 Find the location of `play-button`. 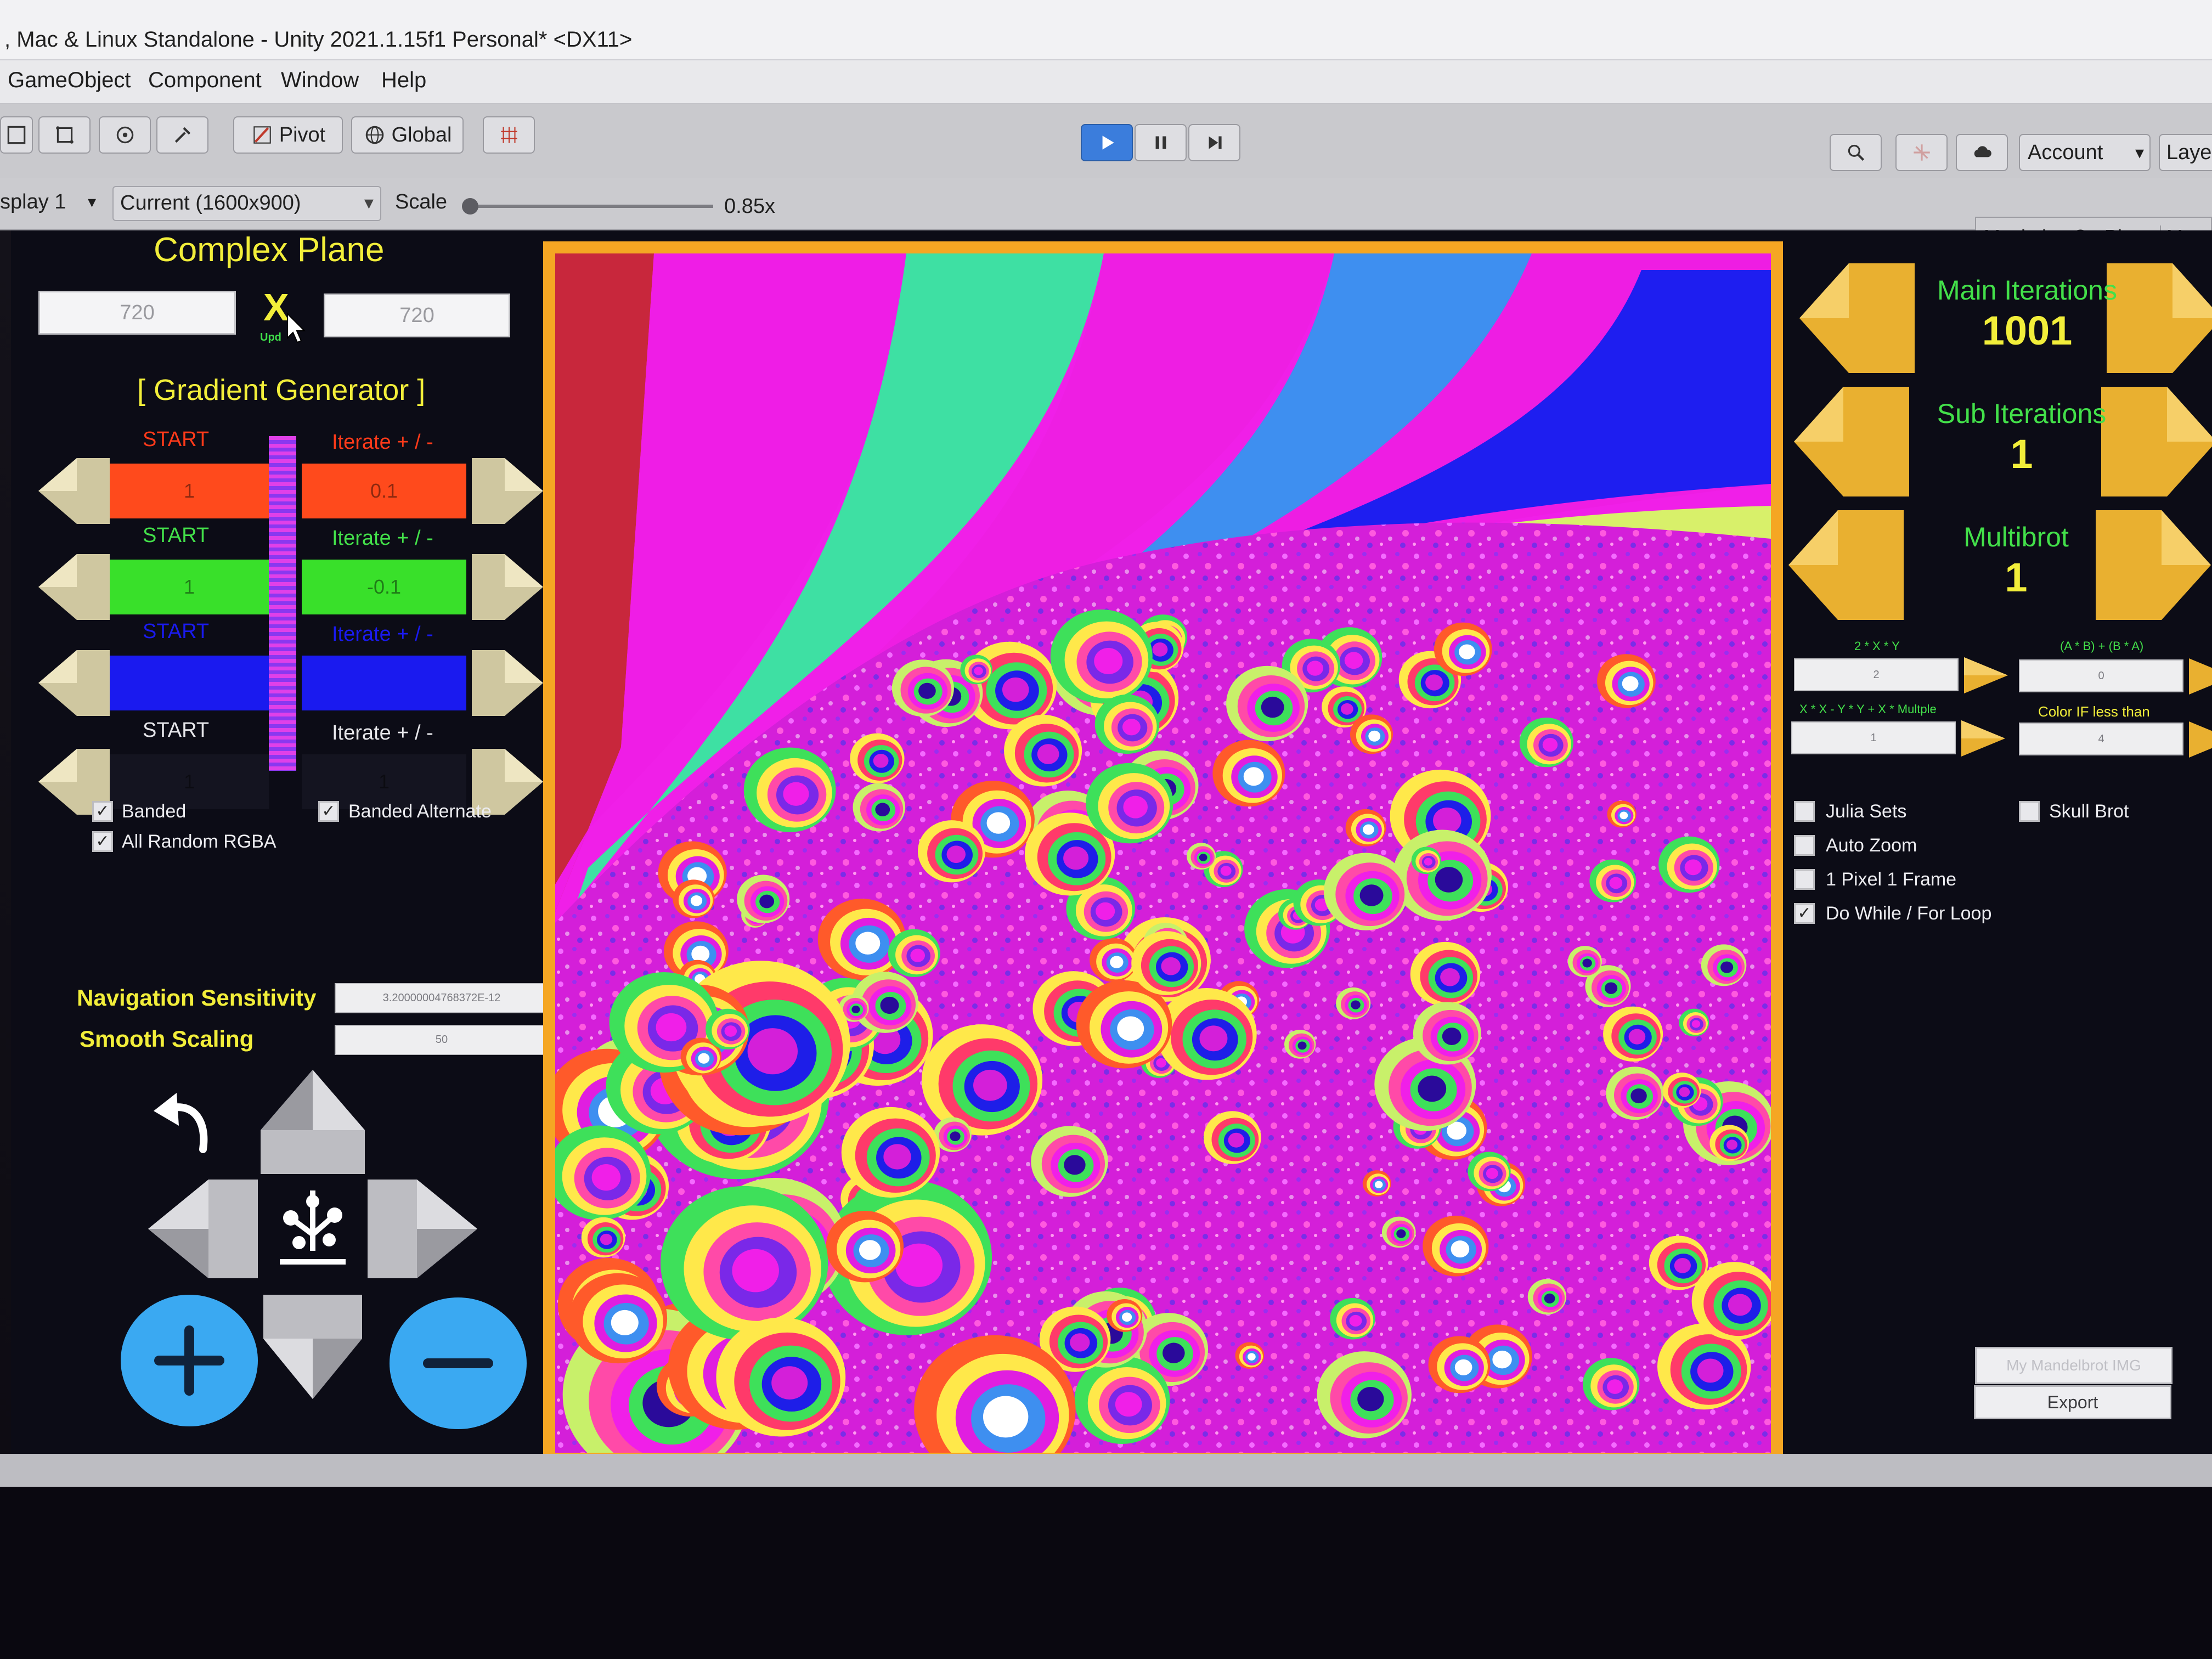

play-button is located at coordinates (1107, 143).